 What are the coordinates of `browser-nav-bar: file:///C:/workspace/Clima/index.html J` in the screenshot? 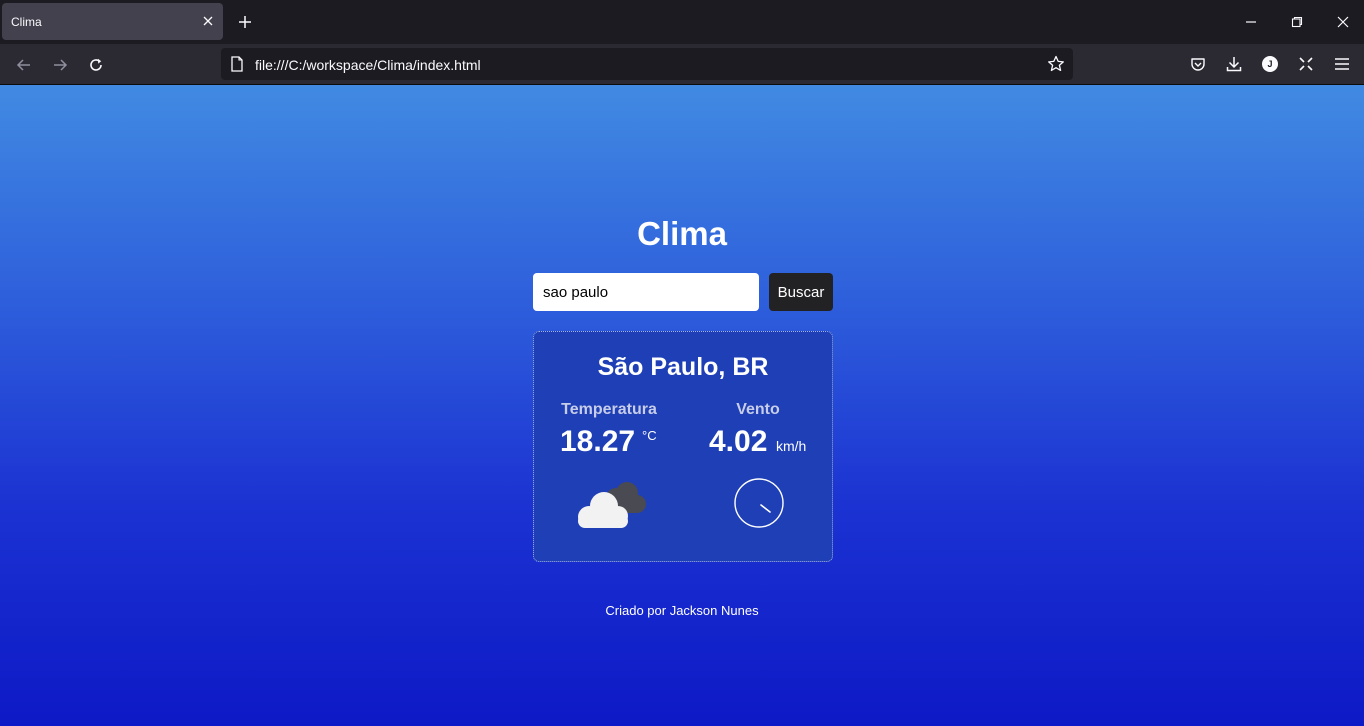 It's located at (682, 64).